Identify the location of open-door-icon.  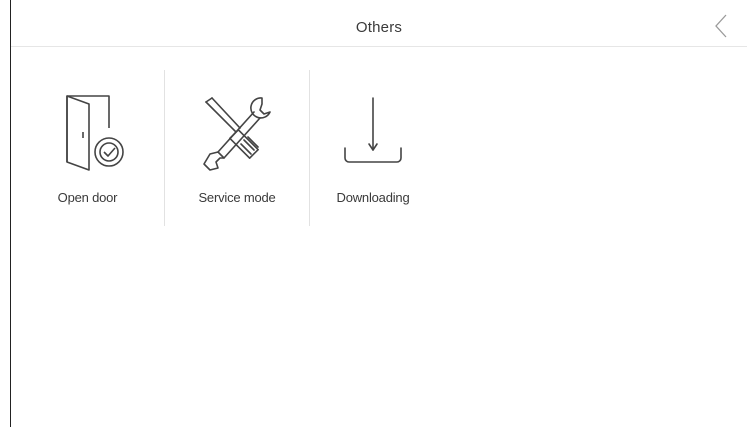
(94, 133).